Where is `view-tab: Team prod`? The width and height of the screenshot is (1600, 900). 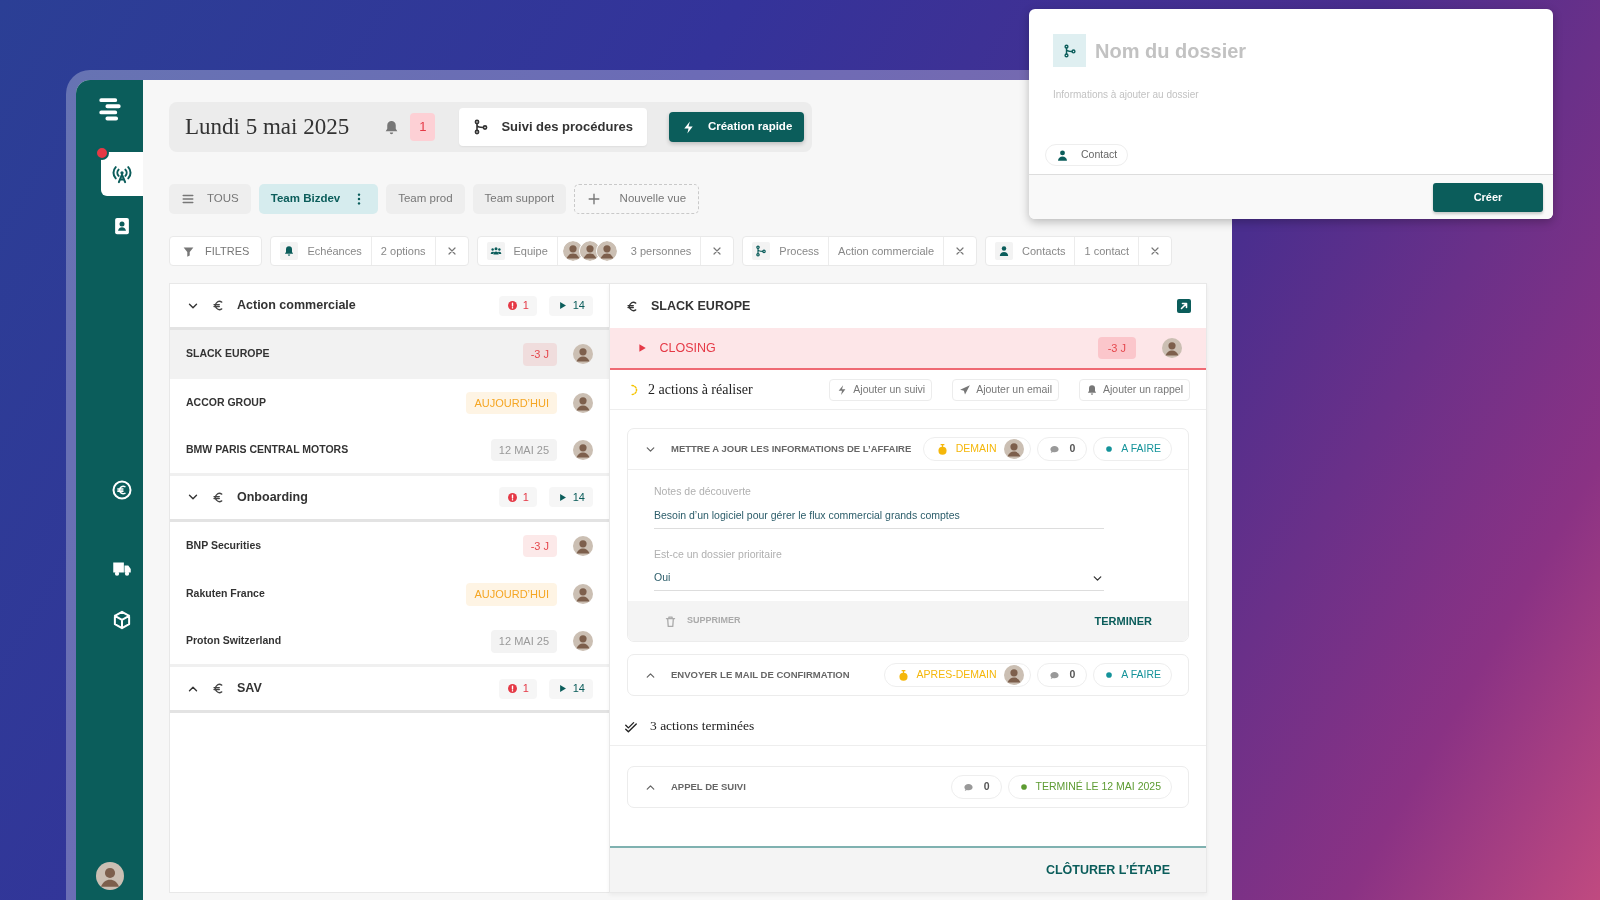 view-tab: Team prod is located at coordinates (425, 199).